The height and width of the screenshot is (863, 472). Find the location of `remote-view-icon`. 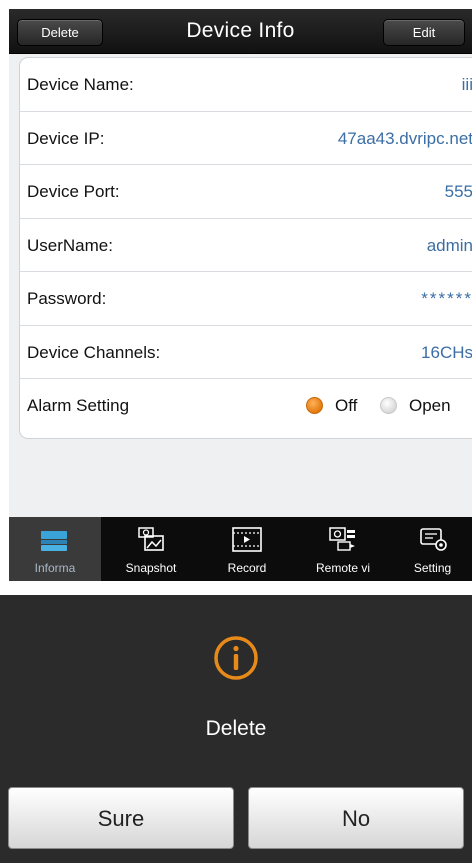

remote-view-icon is located at coordinates (342, 539).